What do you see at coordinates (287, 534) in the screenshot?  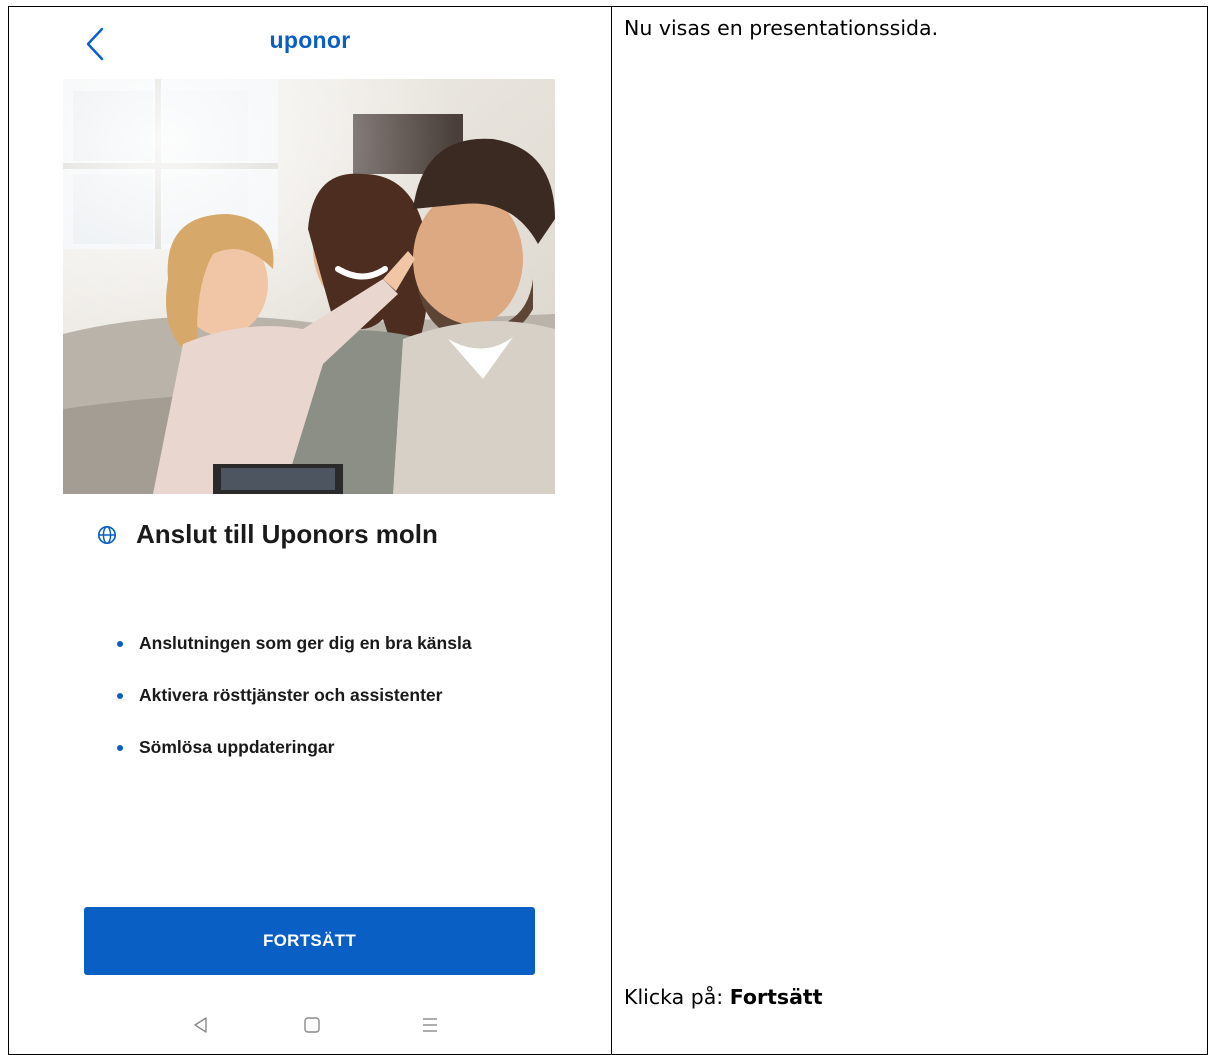 I see `section-title: Anslut till Uponors moln` at bounding box center [287, 534].